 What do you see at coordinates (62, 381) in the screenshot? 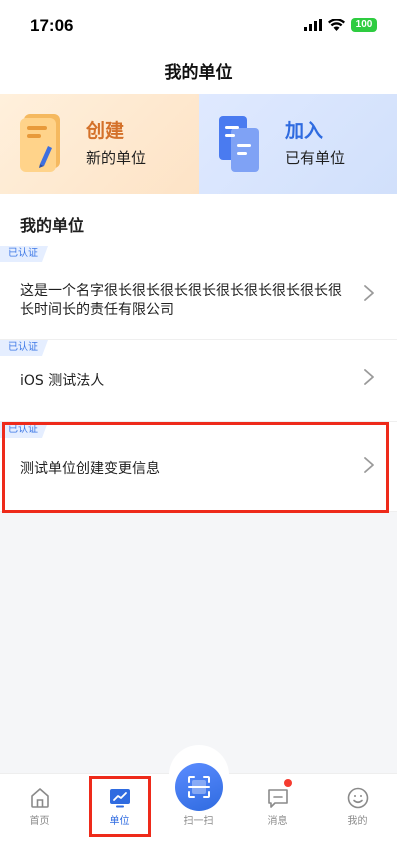
I see `unit-name: iOS 测试法人` at bounding box center [62, 381].